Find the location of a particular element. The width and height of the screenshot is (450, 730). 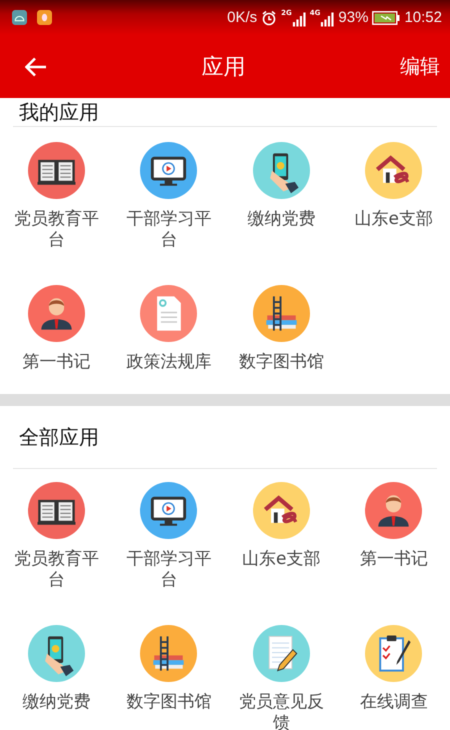

alarm-icon is located at coordinates (269, 18).